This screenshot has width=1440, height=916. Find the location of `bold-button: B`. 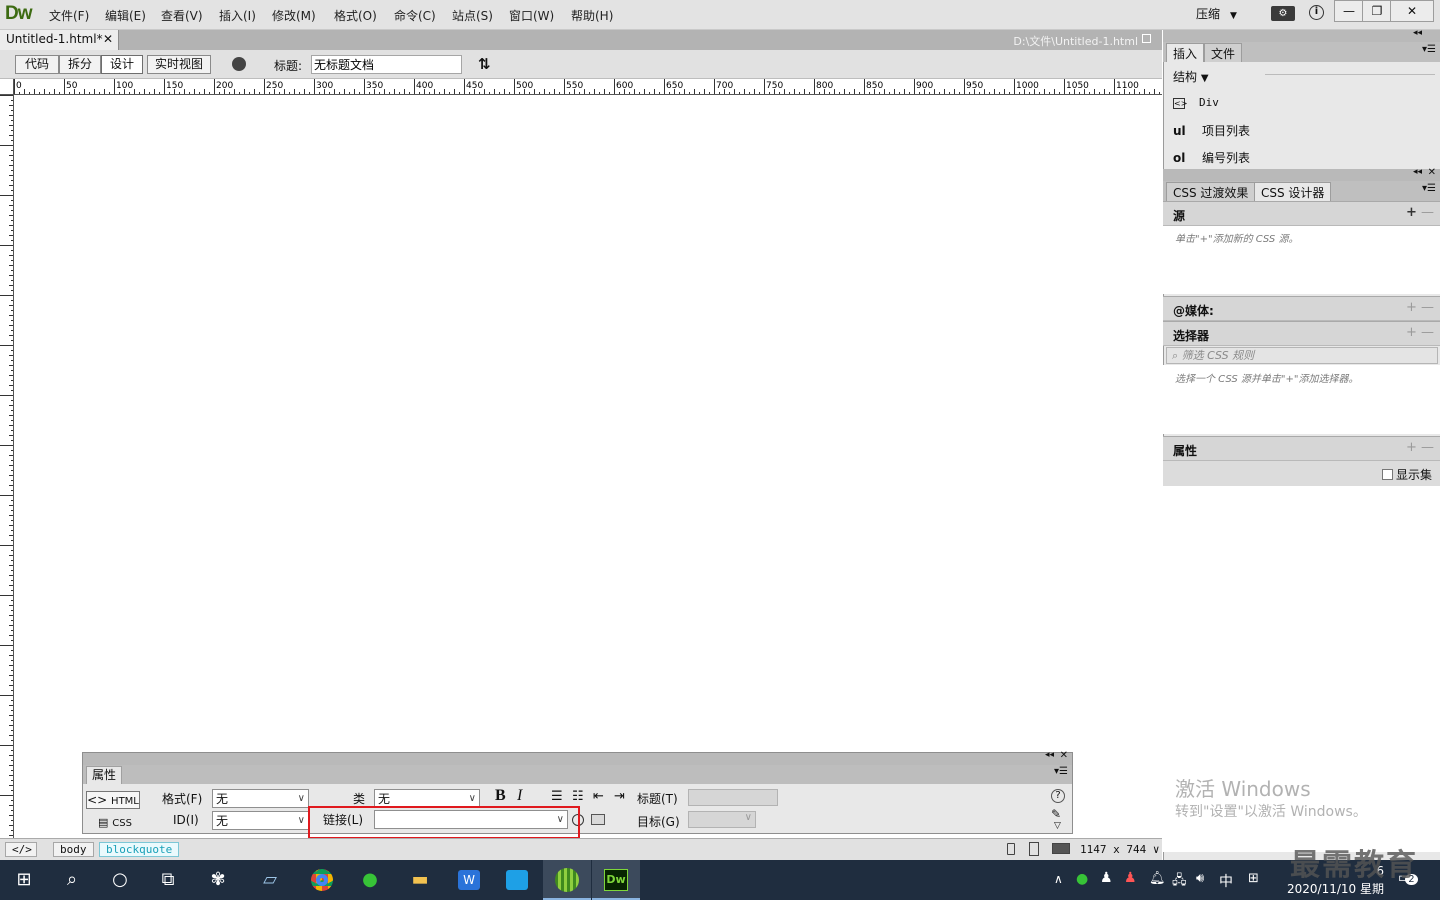

bold-button: B is located at coordinates (500, 796).